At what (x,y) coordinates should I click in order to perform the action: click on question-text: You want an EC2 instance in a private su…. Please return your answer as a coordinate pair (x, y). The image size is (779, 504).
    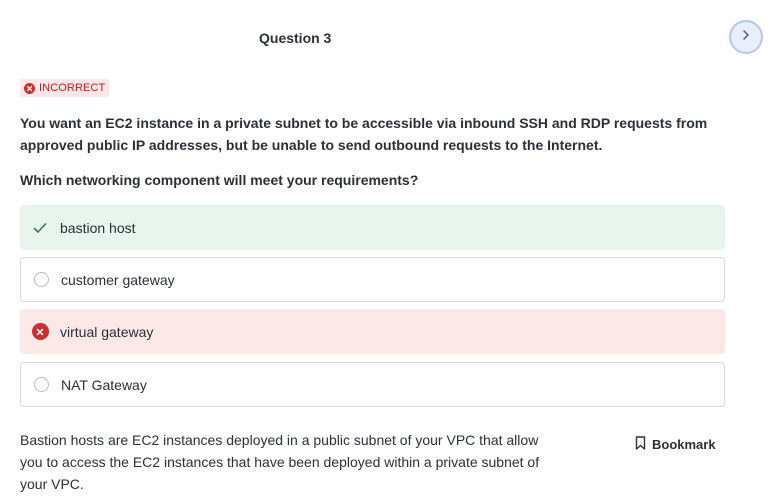
    Looking at the image, I should click on (364, 134).